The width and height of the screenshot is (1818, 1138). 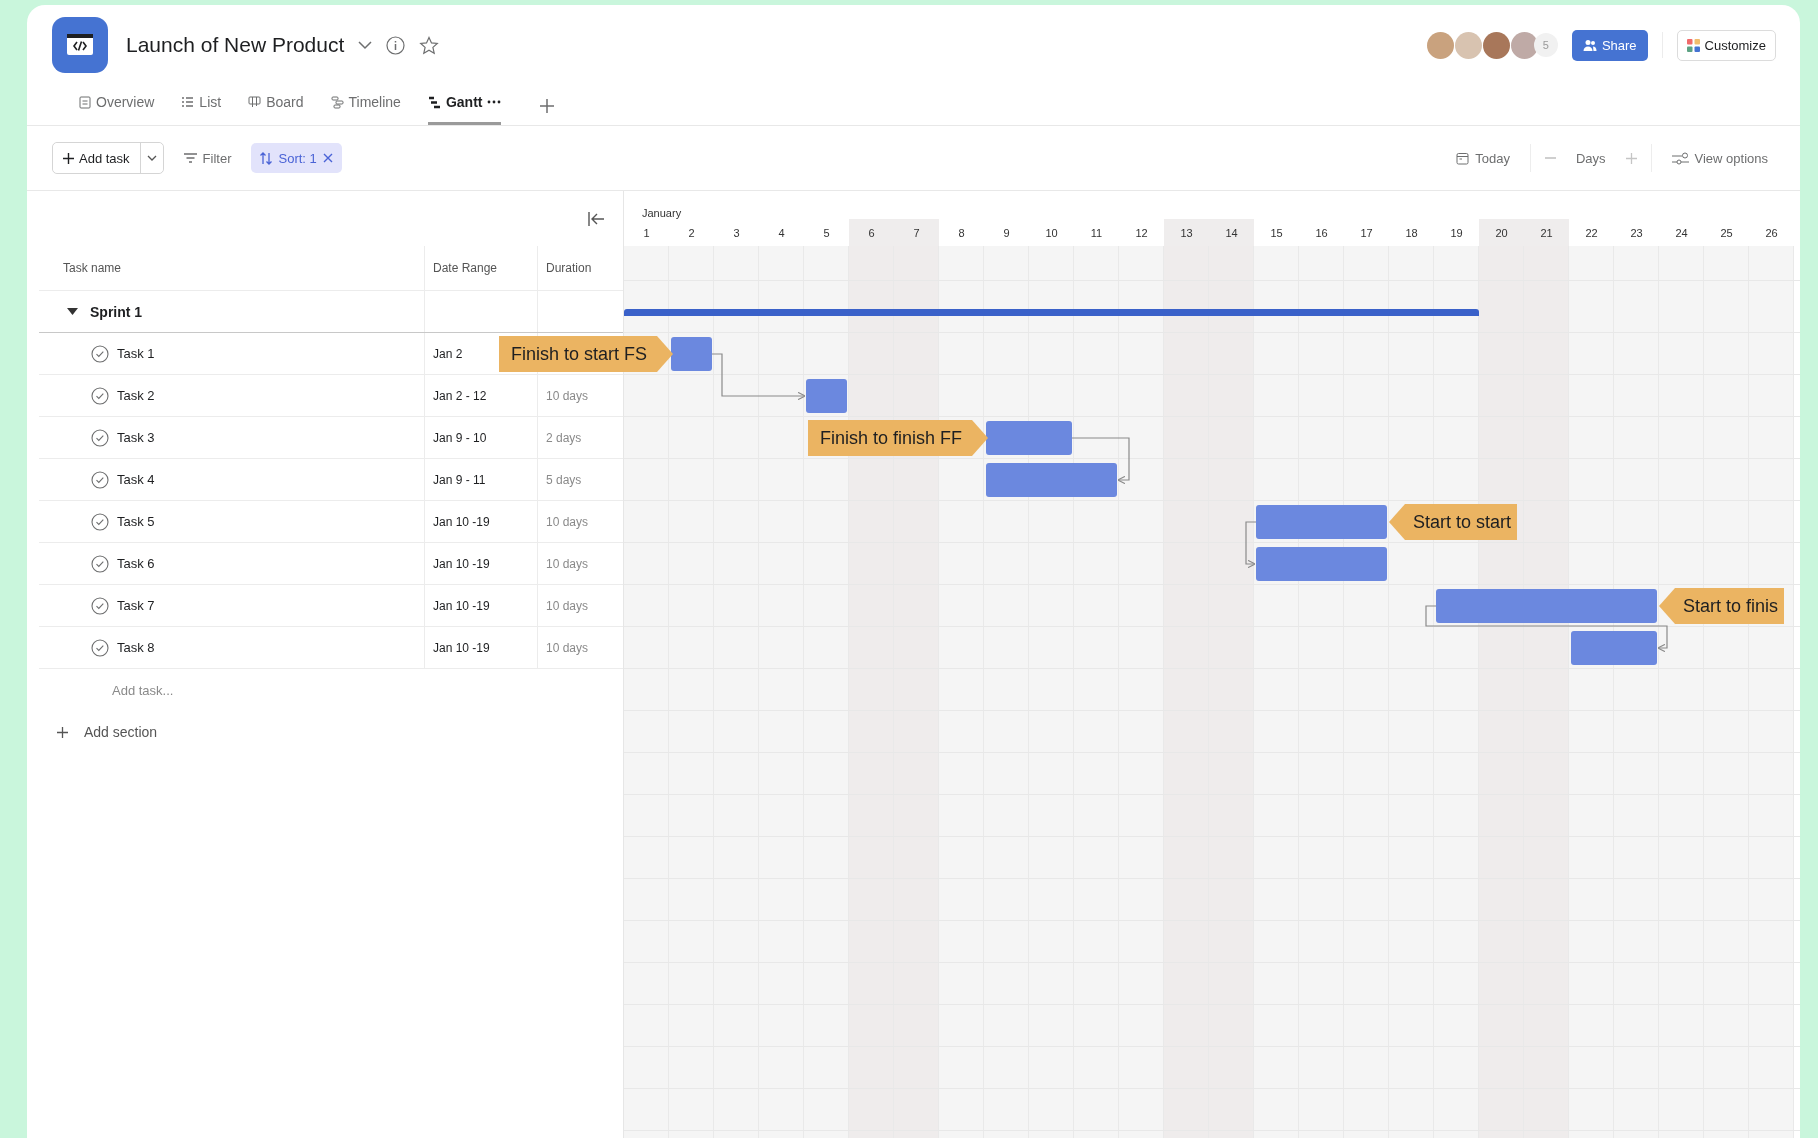 What do you see at coordinates (235, 45) in the screenshot?
I see `project-title: Launch of New Product` at bounding box center [235, 45].